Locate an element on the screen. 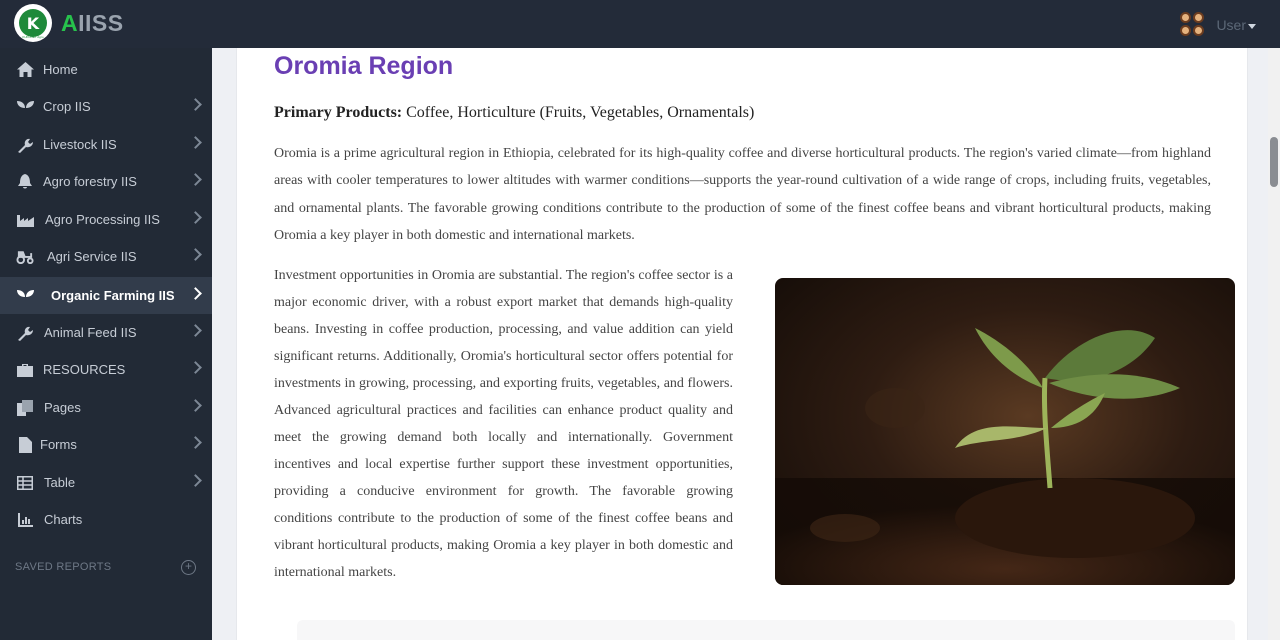 The height and width of the screenshot is (640, 1280). home-icon is located at coordinates (25, 70).